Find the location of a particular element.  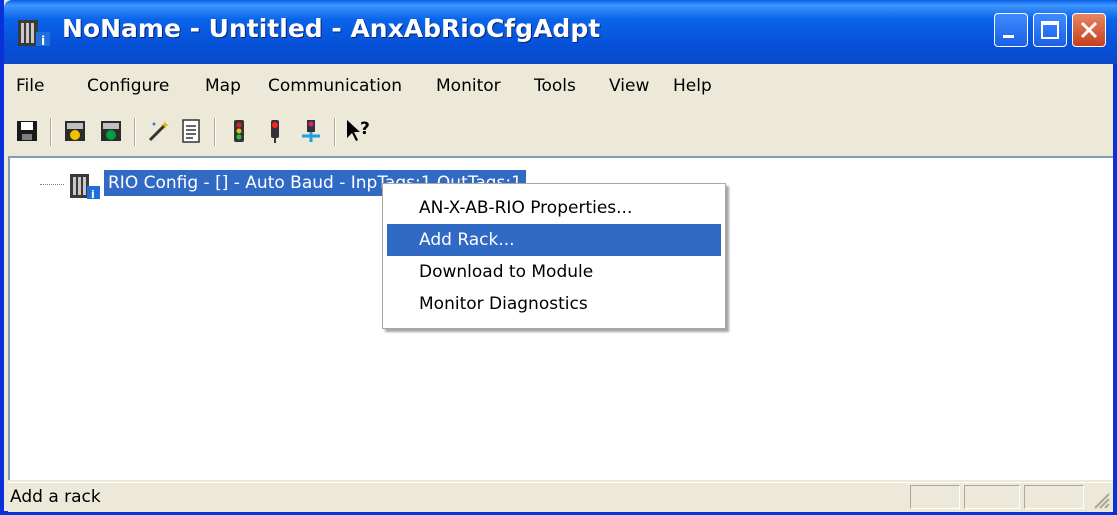

save-icon is located at coordinates (27, 131).